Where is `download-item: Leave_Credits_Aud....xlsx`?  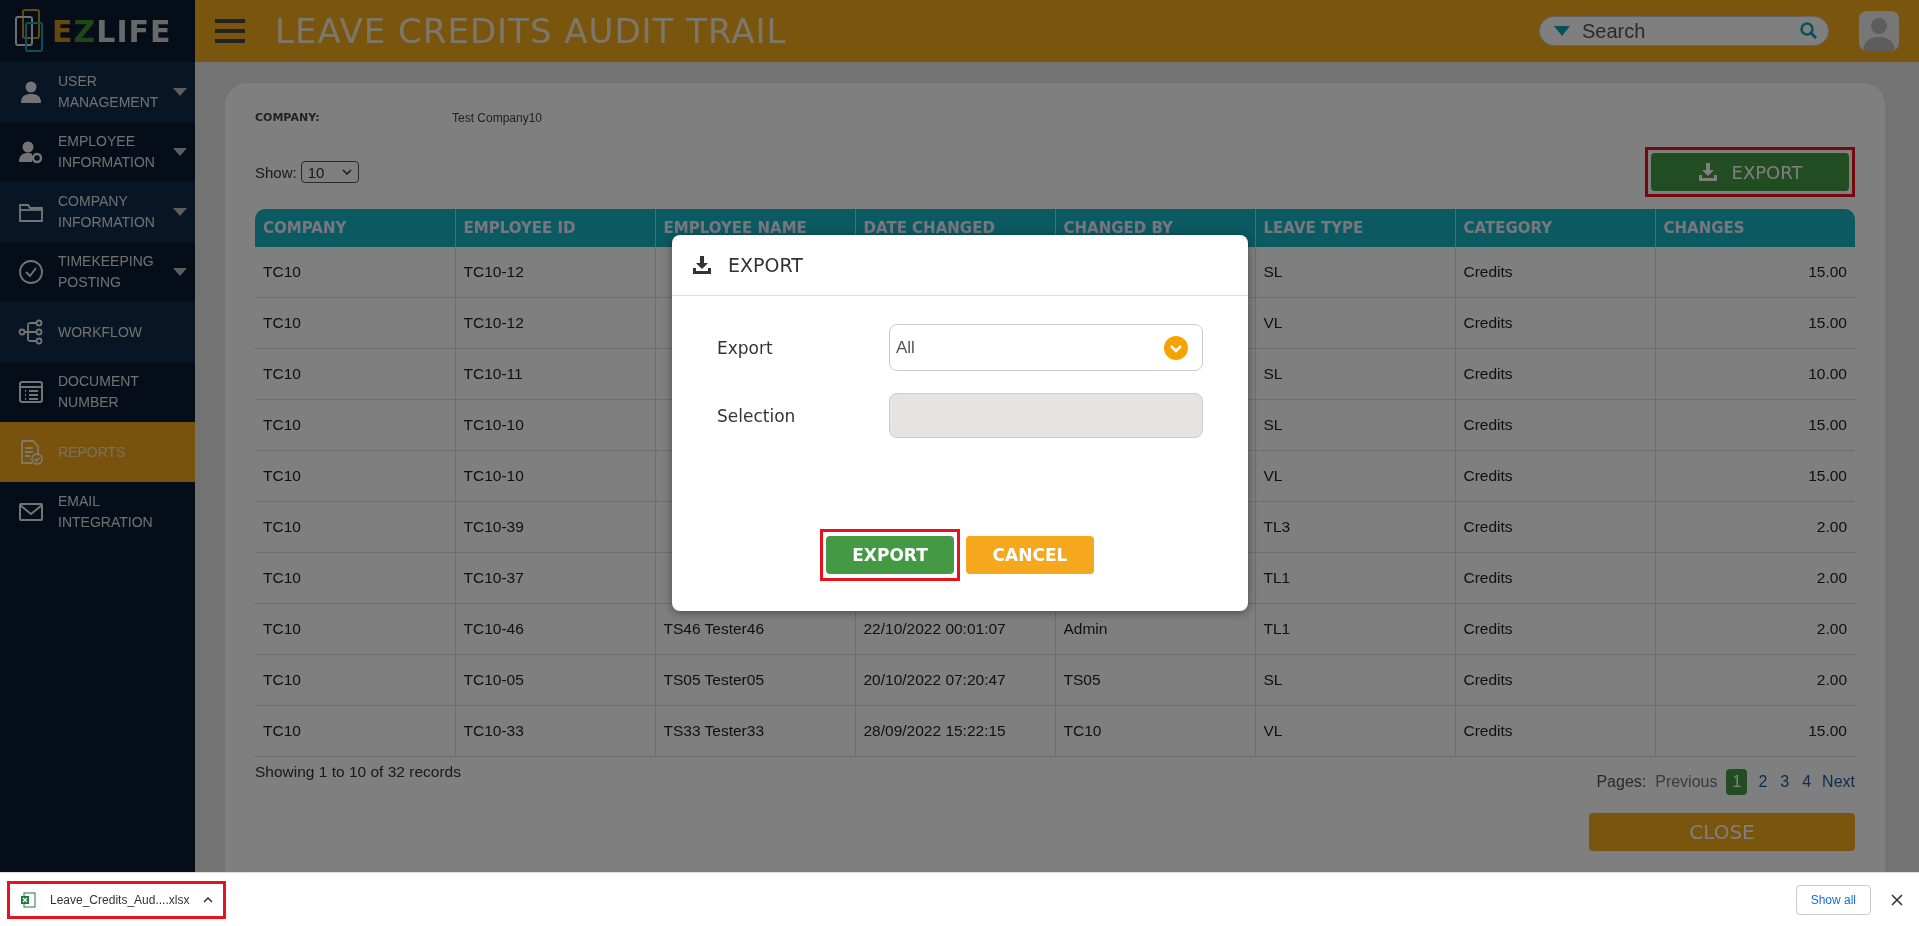 download-item: Leave_Credits_Aud....xlsx is located at coordinates (117, 899).